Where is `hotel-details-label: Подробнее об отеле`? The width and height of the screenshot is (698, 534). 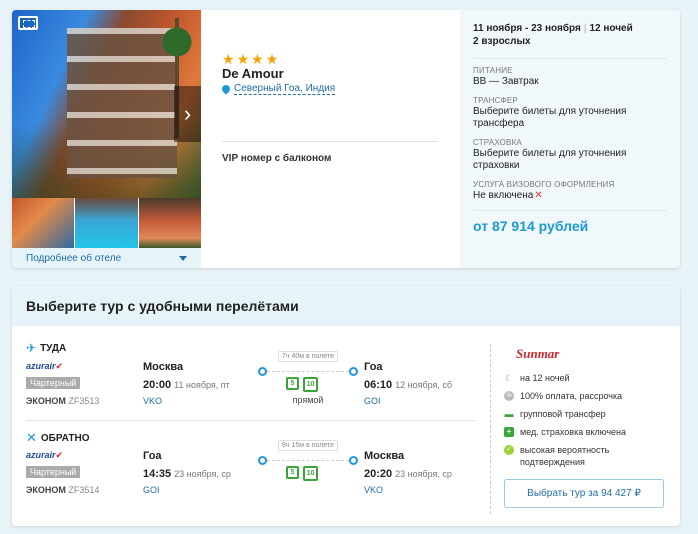
hotel-details-label: Подробнее об отеле is located at coordinates (74, 258).